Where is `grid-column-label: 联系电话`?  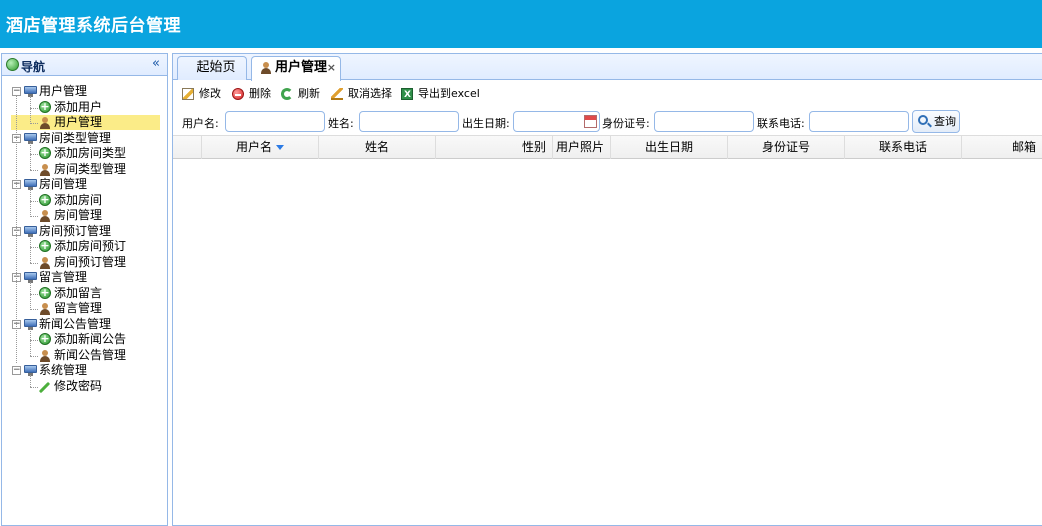 grid-column-label: 联系电话 is located at coordinates (902, 147).